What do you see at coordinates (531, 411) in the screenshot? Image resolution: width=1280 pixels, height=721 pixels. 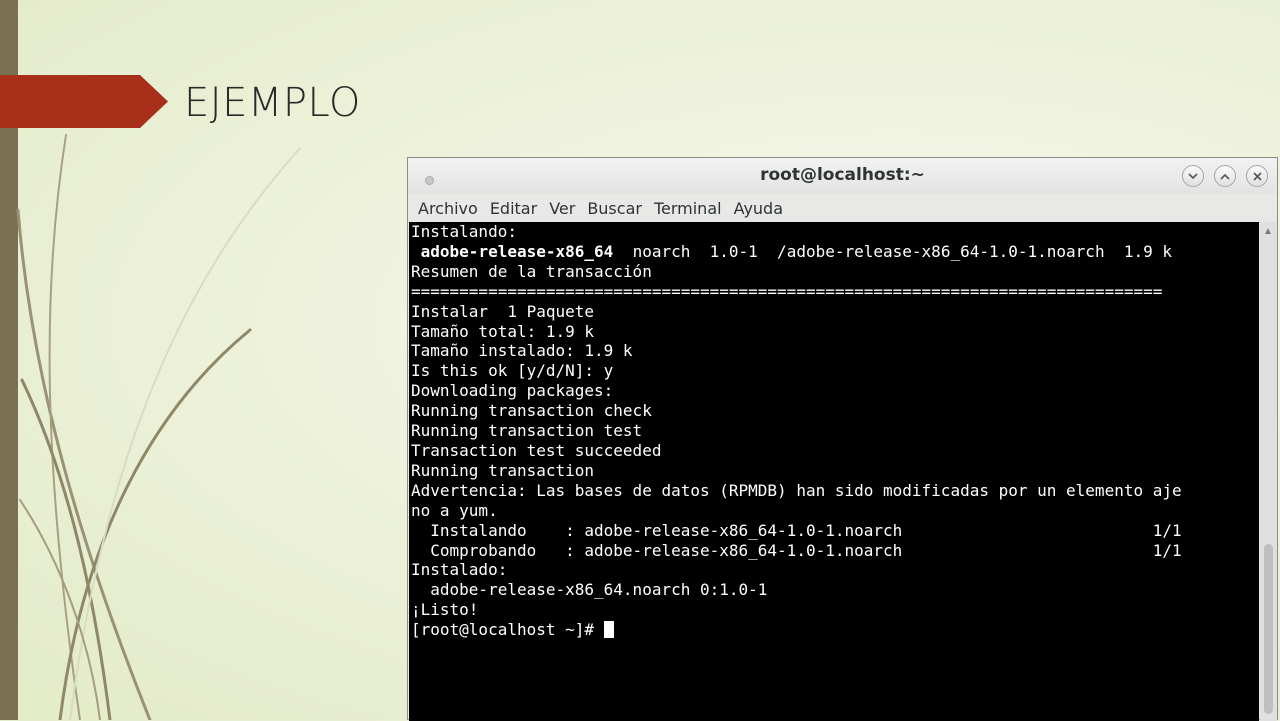 I see `terminal-line: Running transaction check` at bounding box center [531, 411].